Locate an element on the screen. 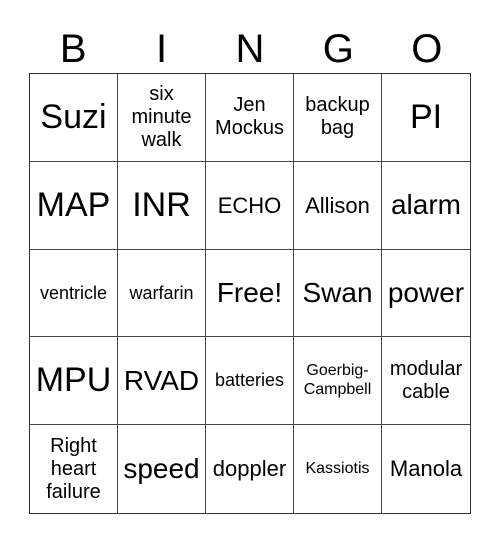 Image resolution: width=500 pixels, height=544 pixels. bingo-cell: Manola is located at coordinates (426, 469).